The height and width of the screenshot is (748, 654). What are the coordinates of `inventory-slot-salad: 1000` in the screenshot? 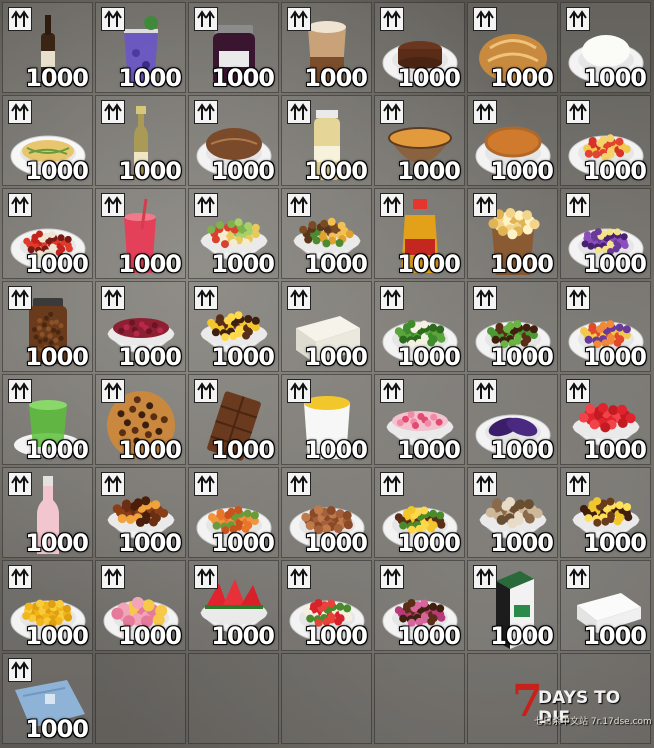 It's located at (233, 233).